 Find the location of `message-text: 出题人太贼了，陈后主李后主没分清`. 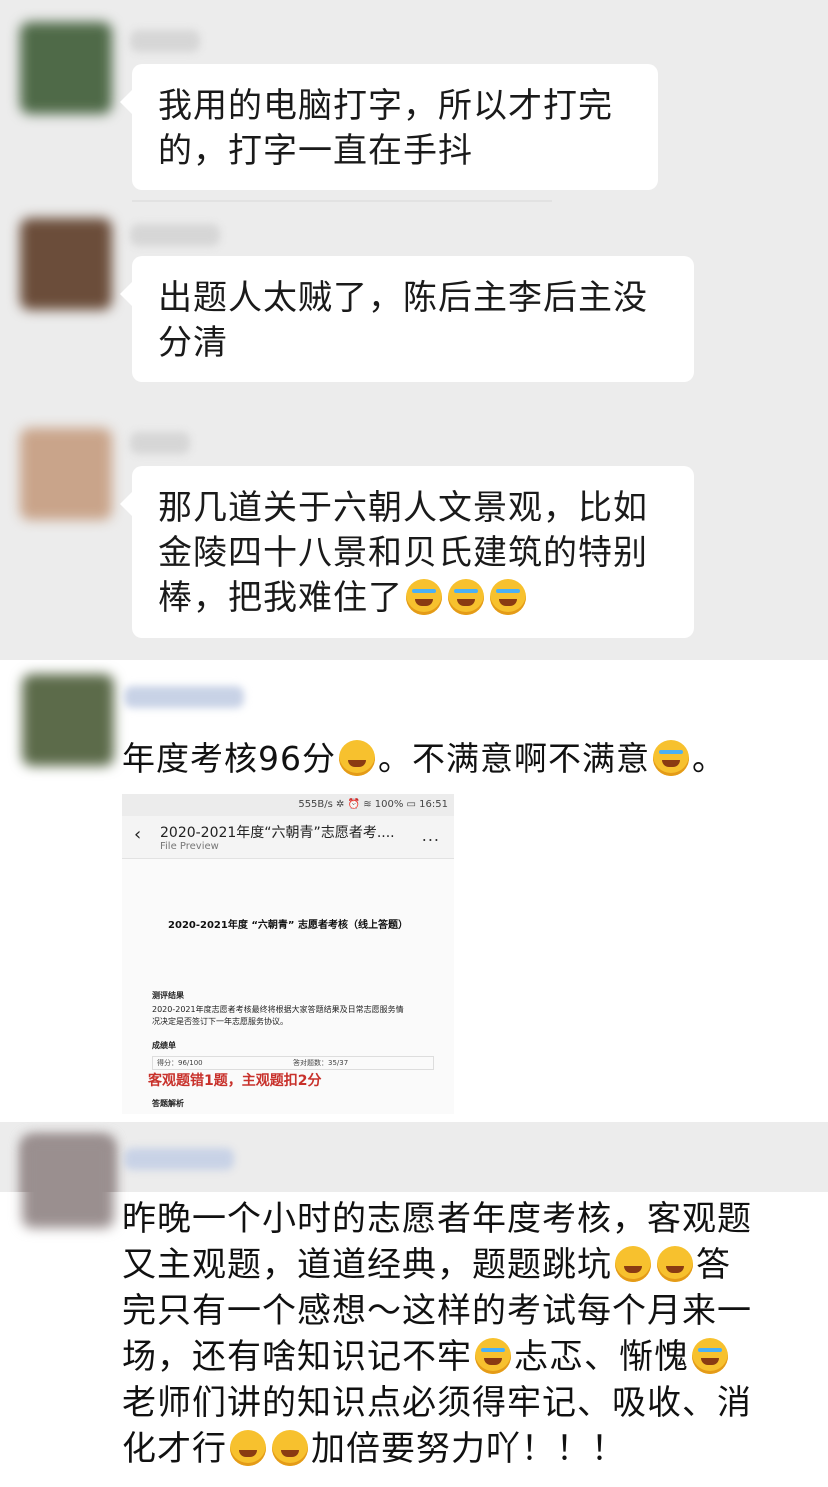

message-text: 出题人太贼了，陈后主李后主没分清 is located at coordinates (403, 320).